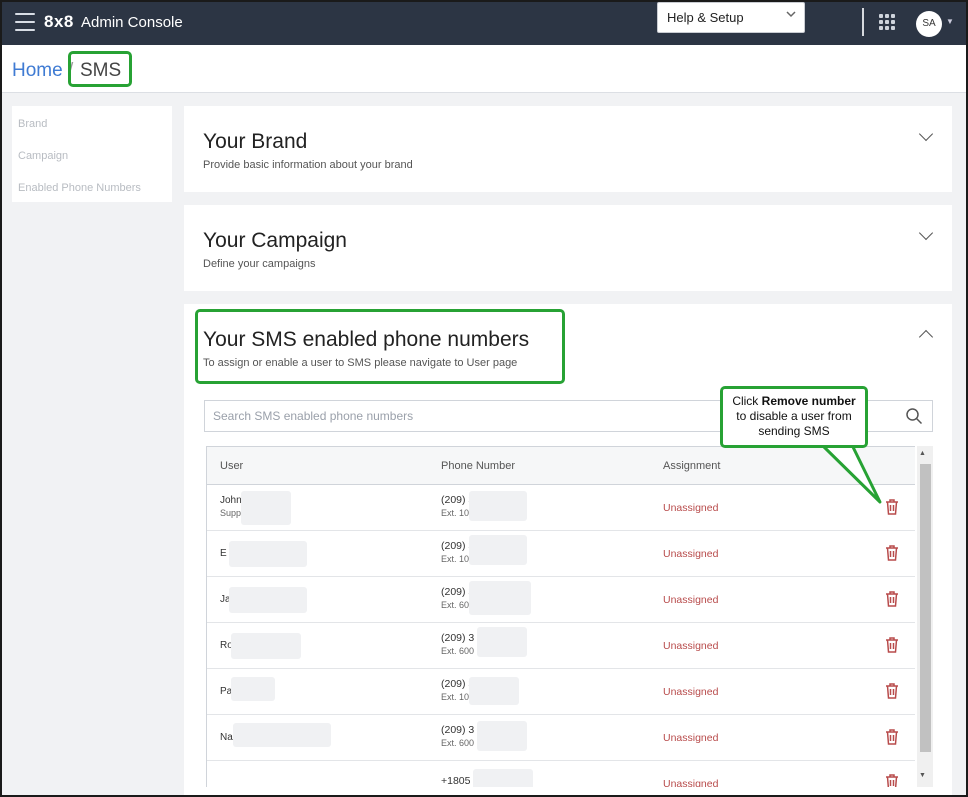 The width and height of the screenshot is (968, 797). What do you see at coordinates (484, 23) in the screenshot?
I see `top-bar: 8x8 Admin Console Help & Setup SA ▼` at bounding box center [484, 23].